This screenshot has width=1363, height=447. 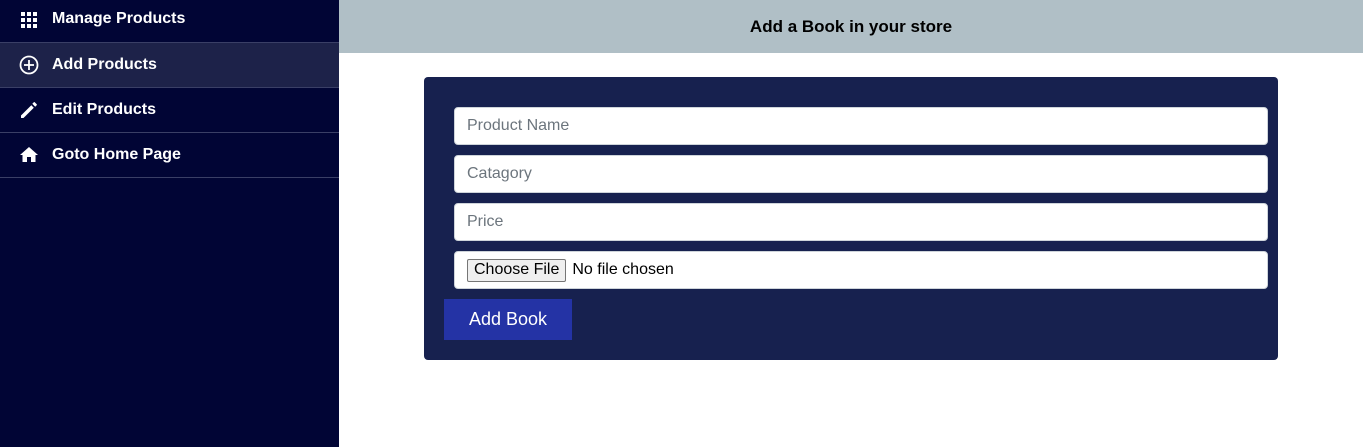 I want to click on sidebar-item-label: Manage Products, so click(x=119, y=18).